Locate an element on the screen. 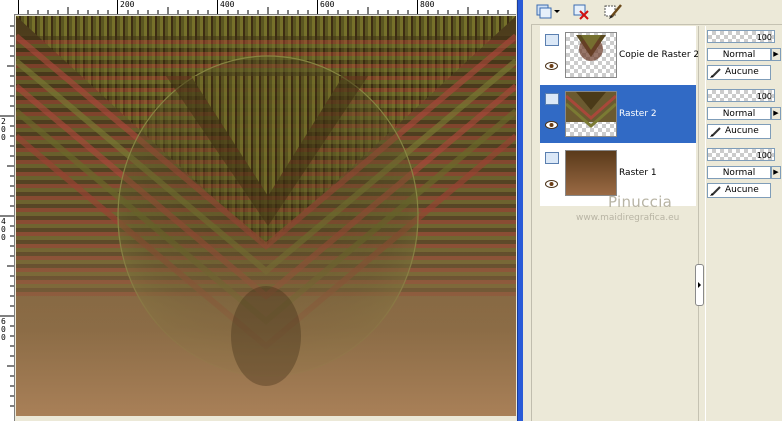 The height and width of the screenshot is (421, 782). layers-list: Copie de Raster 2 Raster 2 Raster 1 is located at coordinates (620, 116).